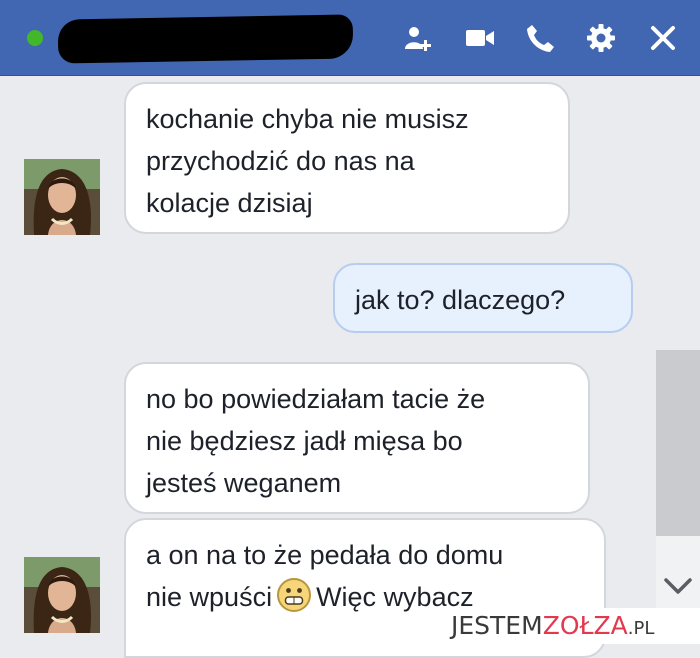  What do you see at coordinates (418, 38) in the screenshot?
I see `add-people-icon` at bounding box center [418, 38].